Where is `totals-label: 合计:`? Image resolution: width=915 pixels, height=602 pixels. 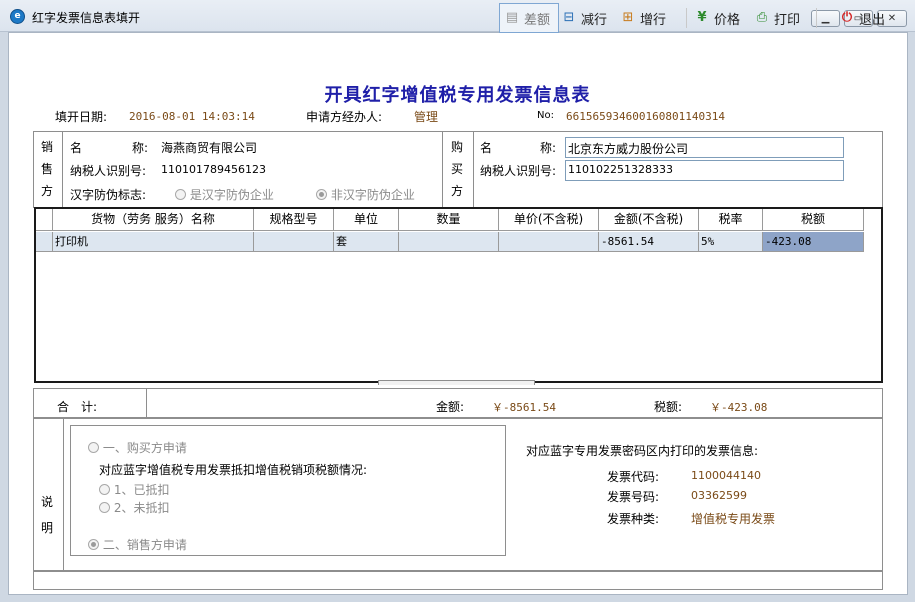 totals-label: 合计: is located at coordinates (77, 407).